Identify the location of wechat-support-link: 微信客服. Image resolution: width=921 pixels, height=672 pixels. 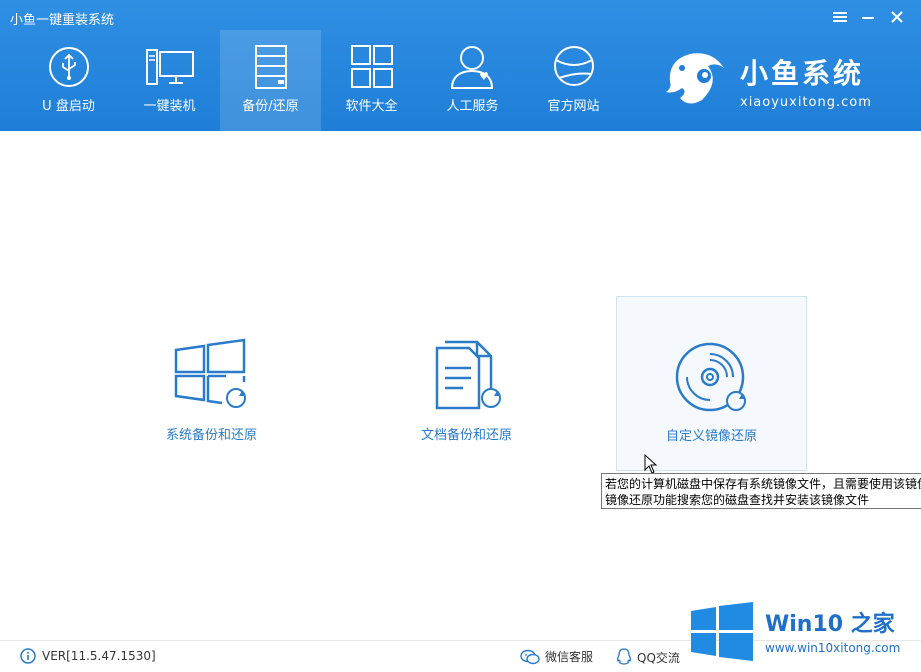
(556, 656).